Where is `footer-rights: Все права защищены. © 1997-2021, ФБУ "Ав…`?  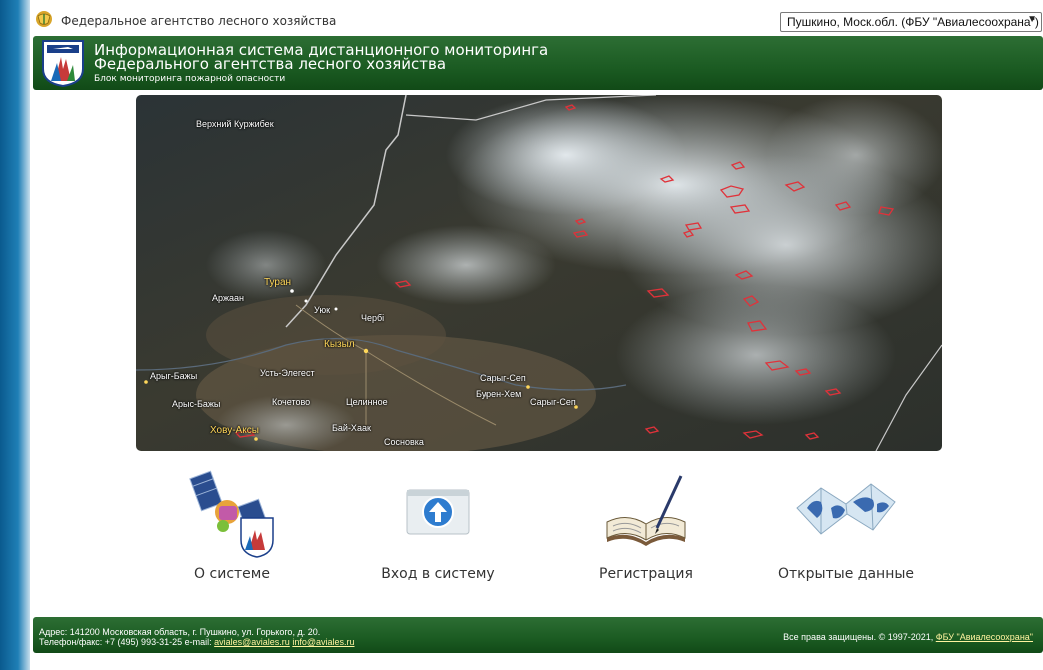
footer-rights: Все права защищены. © 1997-2021, ФБУ "Ав… is located at coordinates (908, 637).